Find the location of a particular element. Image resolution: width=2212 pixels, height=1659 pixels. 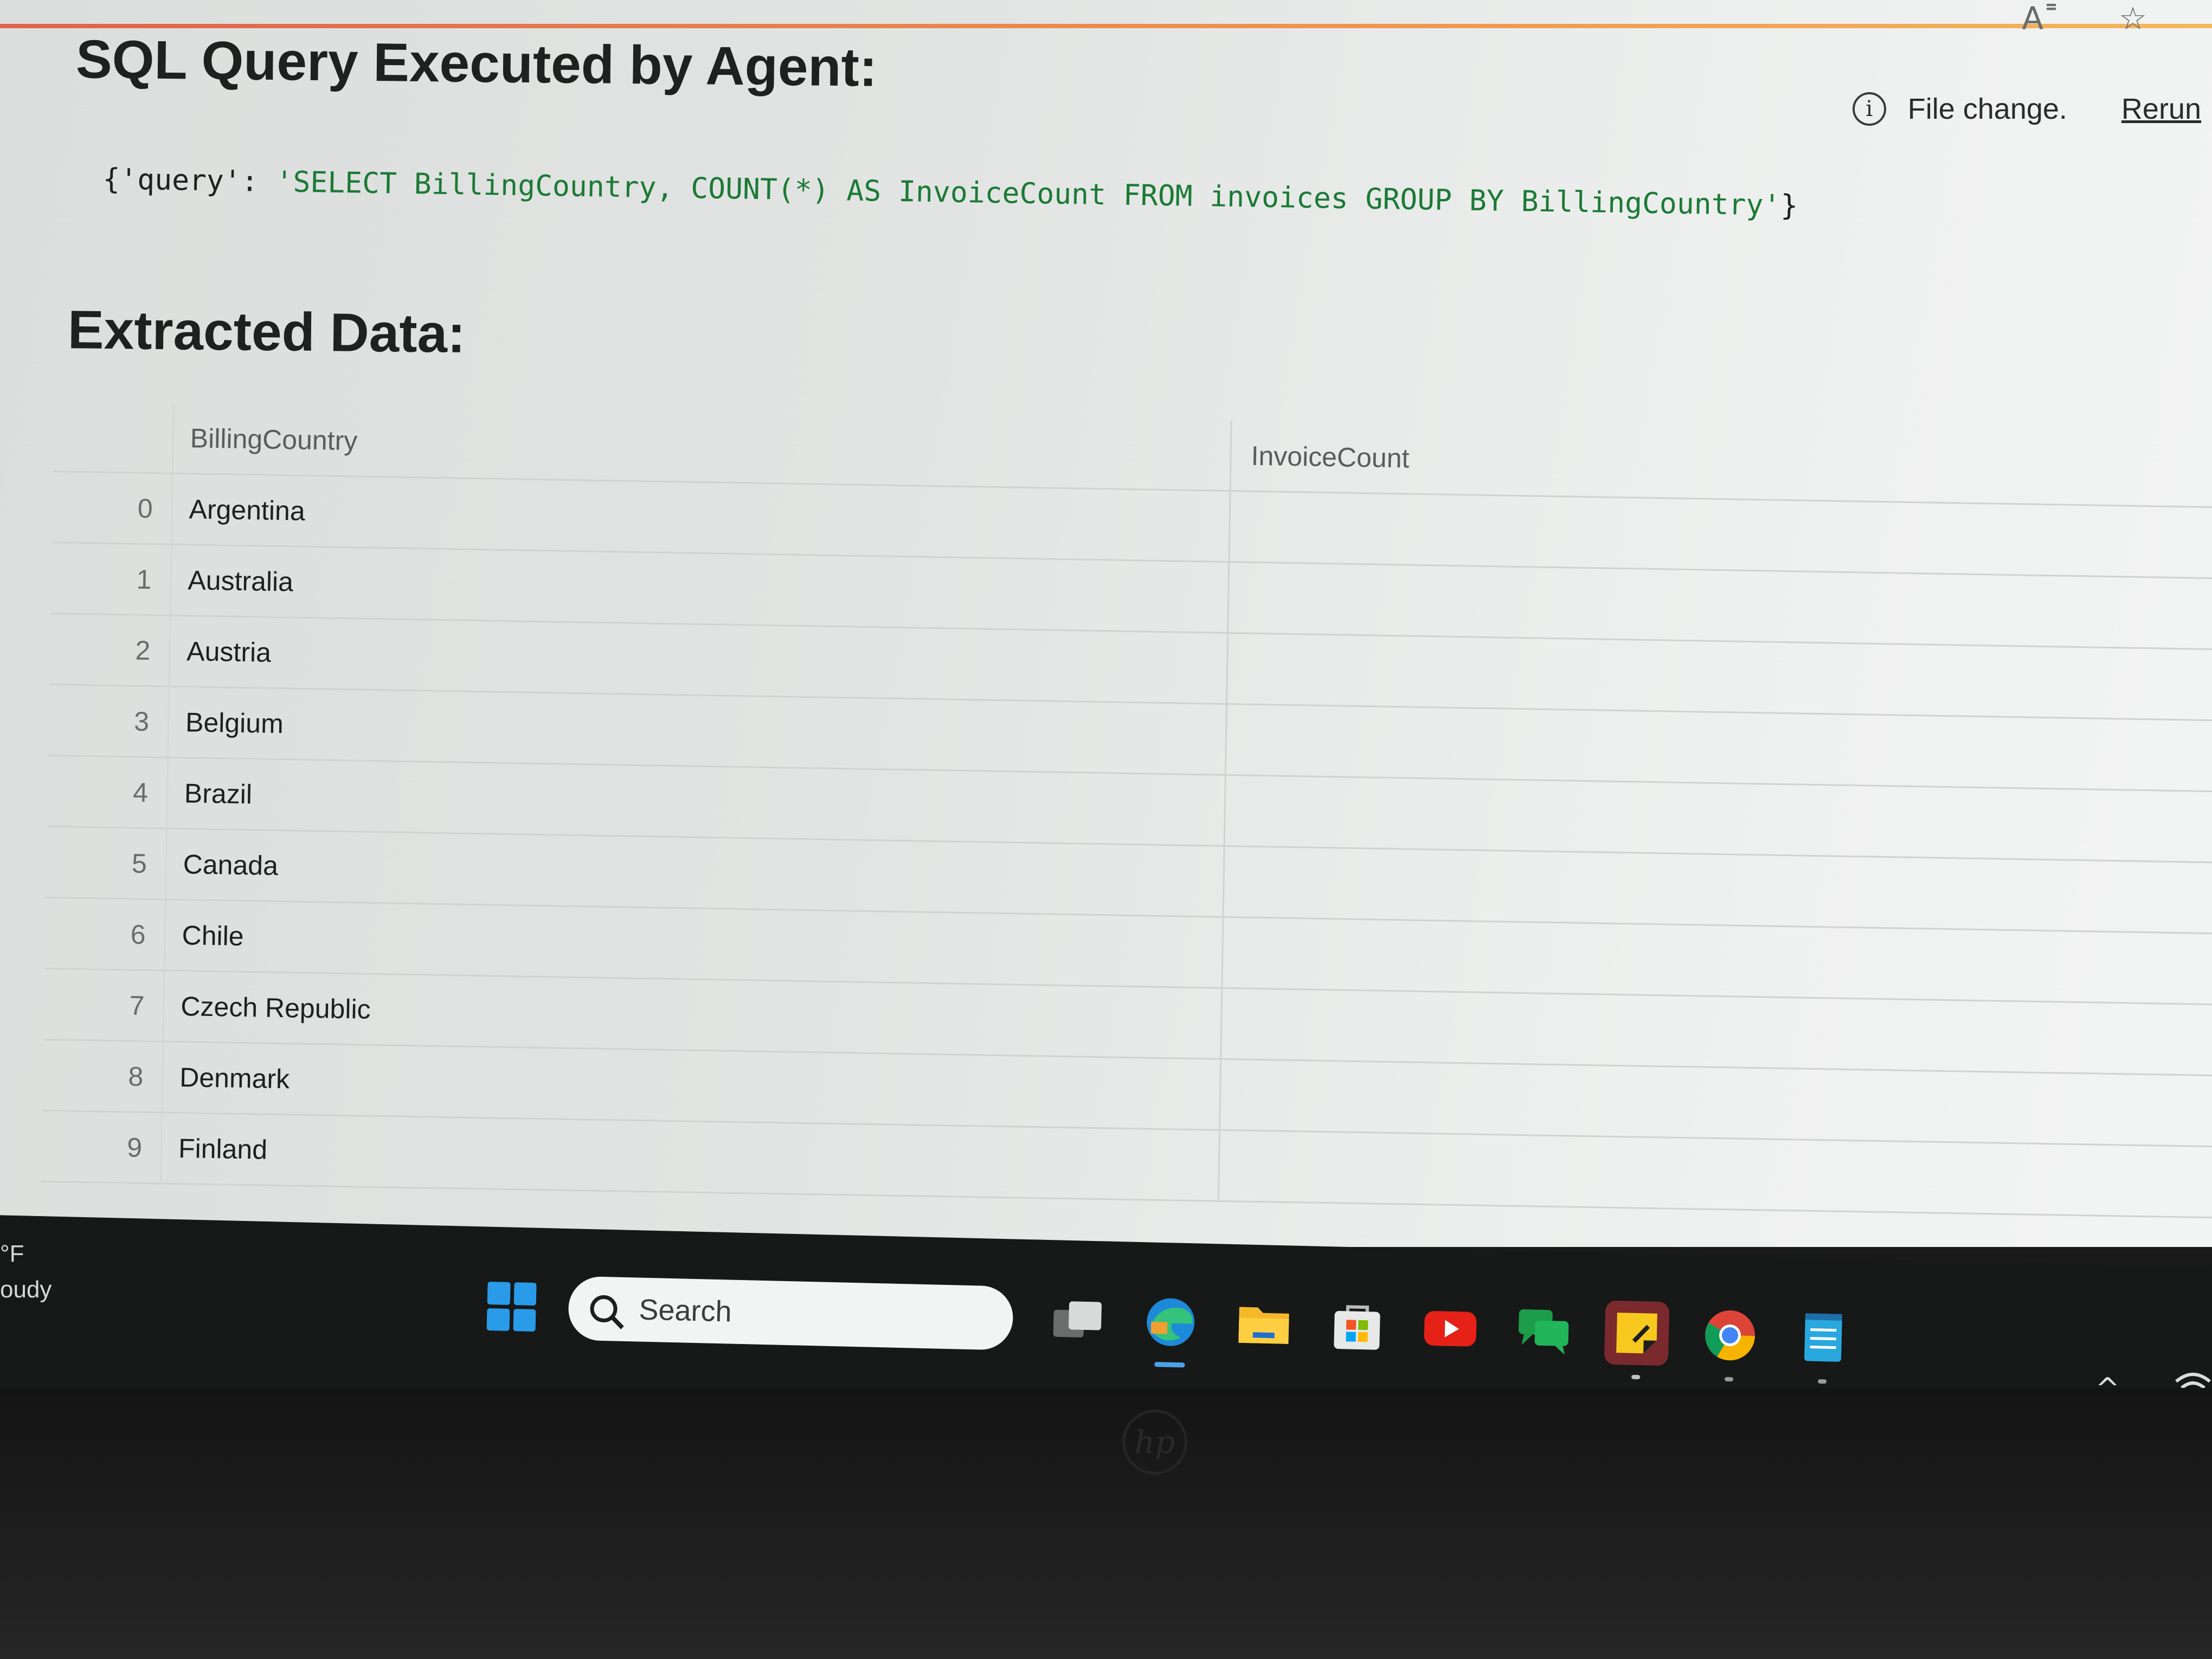

weather-temp-unit: °F is located at coordinates (12, 1253).